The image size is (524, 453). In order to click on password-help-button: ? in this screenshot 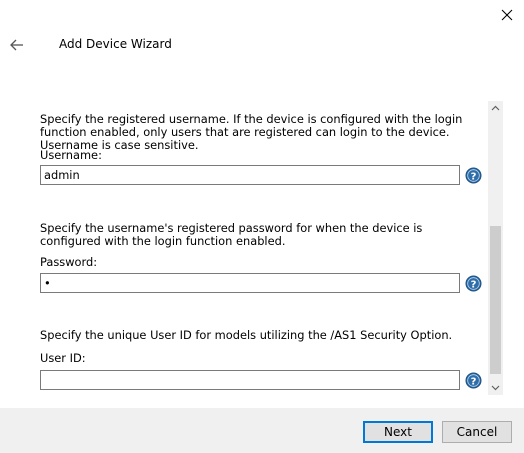, I will do `click(473, 283)`.